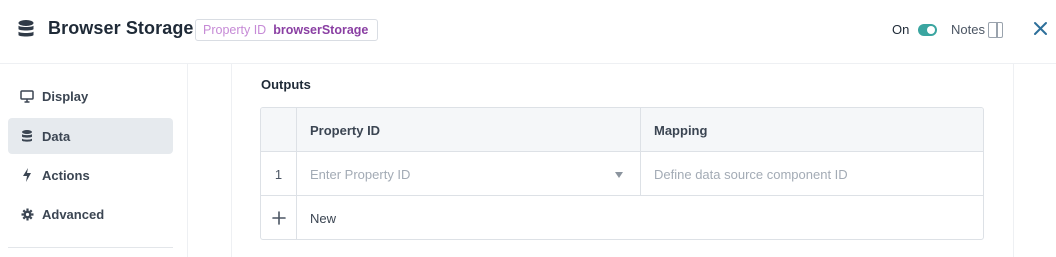  Describe the element at coordinates (995, 30) in the screenshot. I see `panel-icon` at that location.